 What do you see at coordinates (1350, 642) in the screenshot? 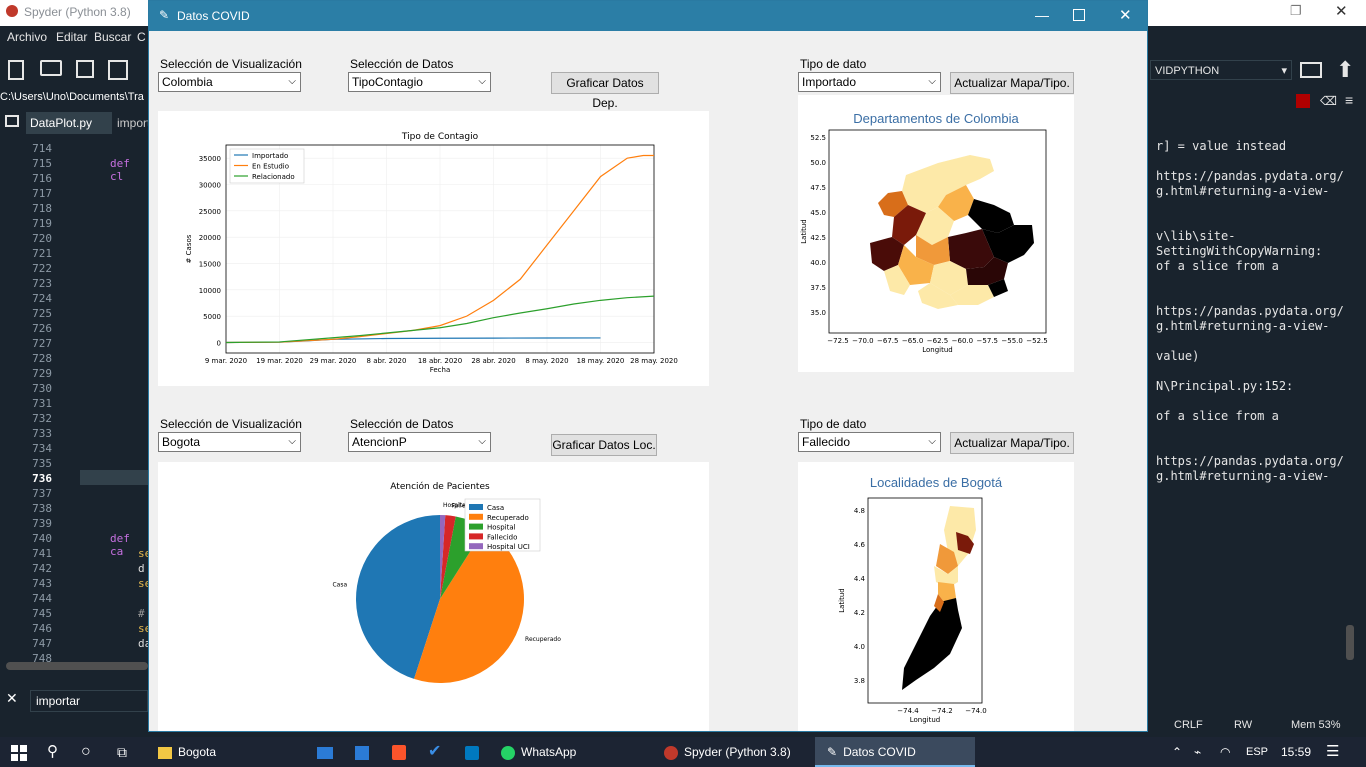
I see `console-scrollbar` at bounding box center [1350, 642].